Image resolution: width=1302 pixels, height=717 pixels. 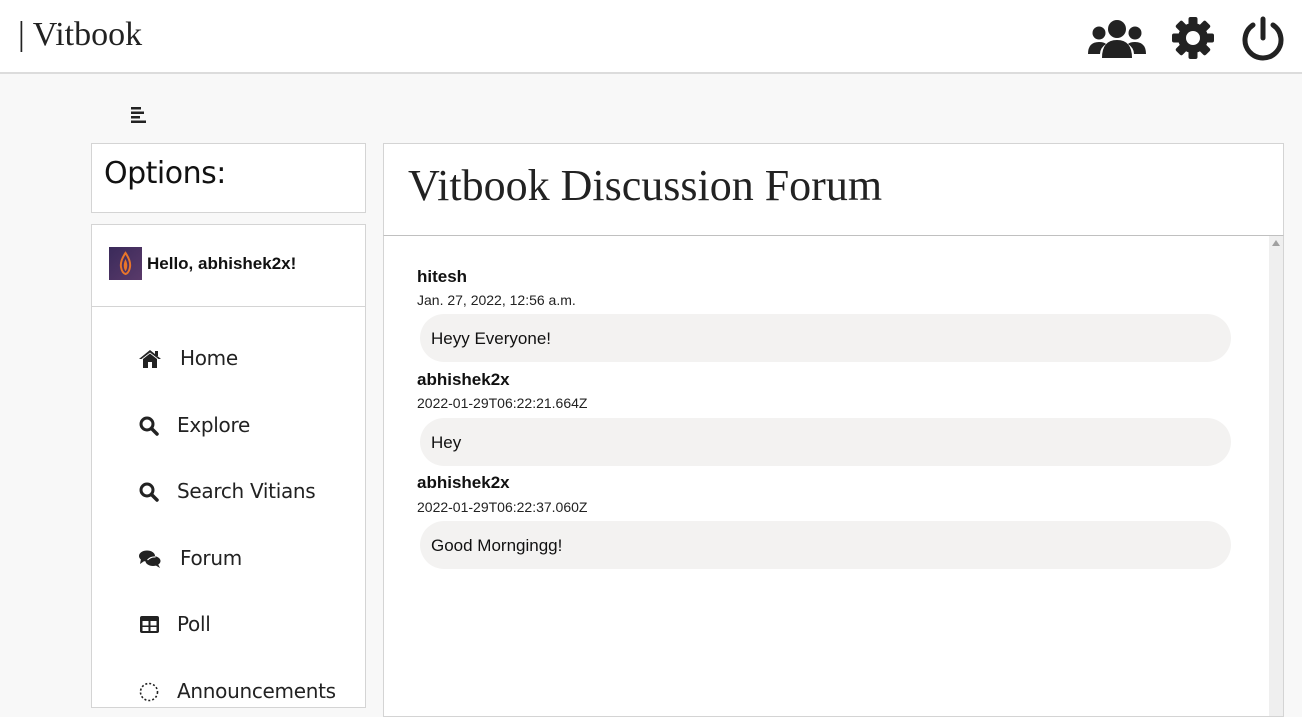 I want to click on options-panel: Options:, so click(x=228, y=178).